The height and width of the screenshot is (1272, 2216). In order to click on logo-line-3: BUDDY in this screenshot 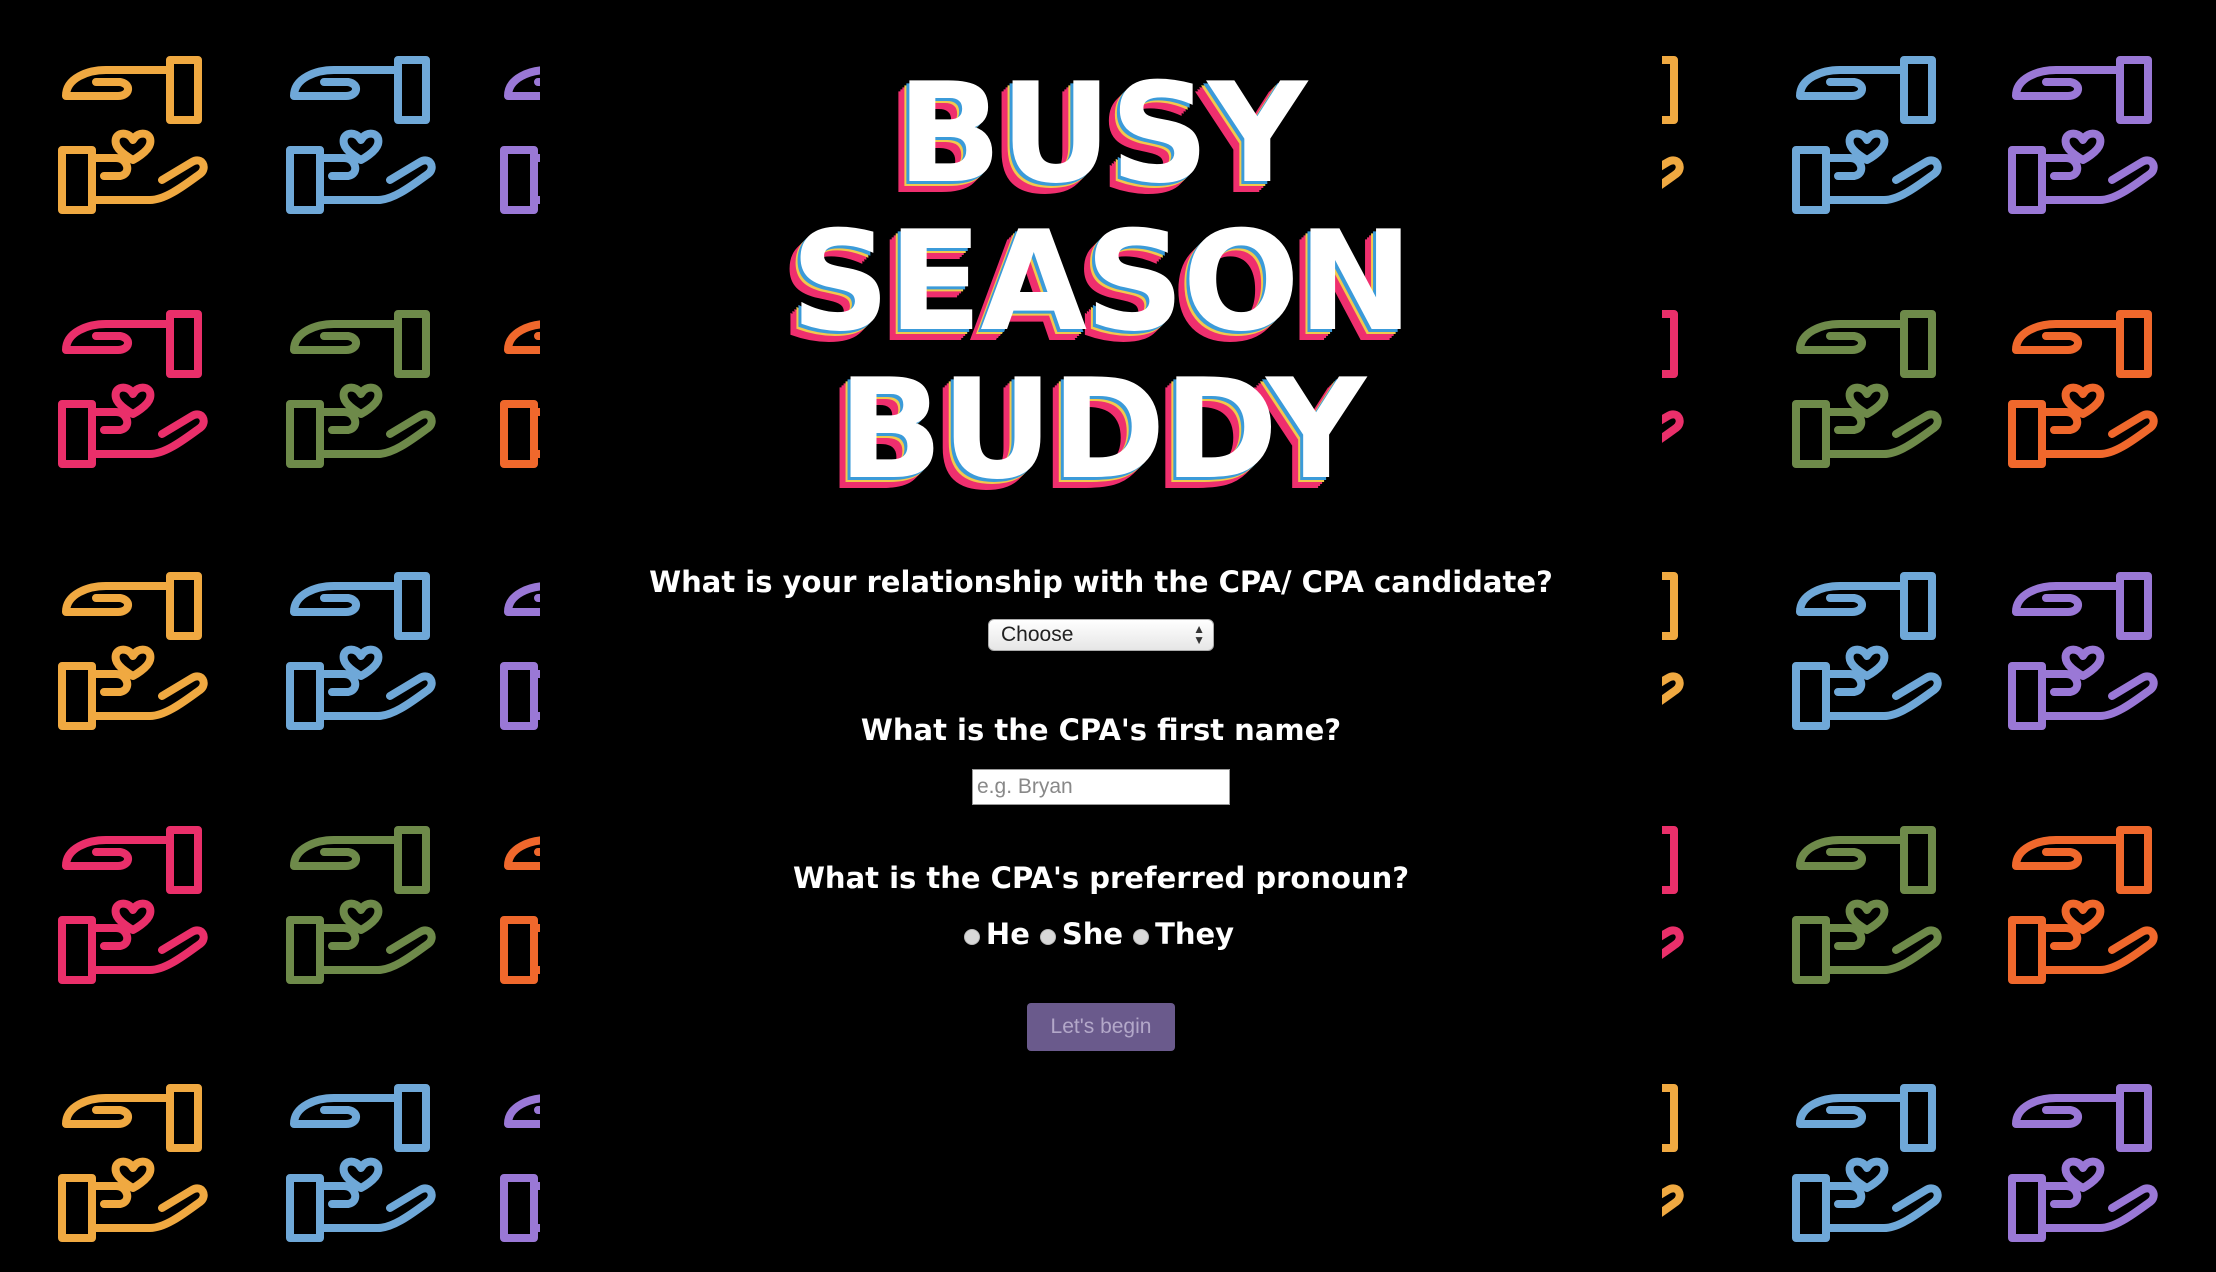, I will do `click(1101, 429)`.